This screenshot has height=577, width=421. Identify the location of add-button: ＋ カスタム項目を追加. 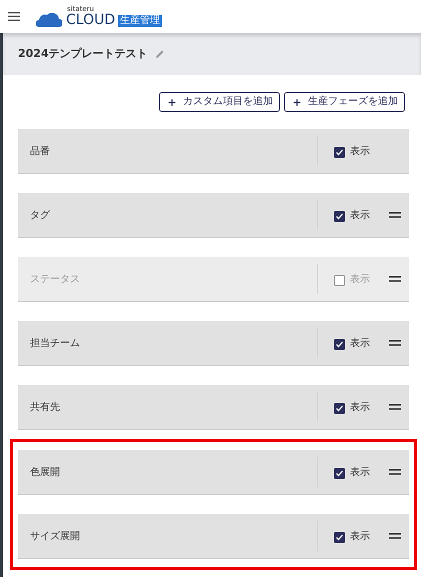
(219, 102).